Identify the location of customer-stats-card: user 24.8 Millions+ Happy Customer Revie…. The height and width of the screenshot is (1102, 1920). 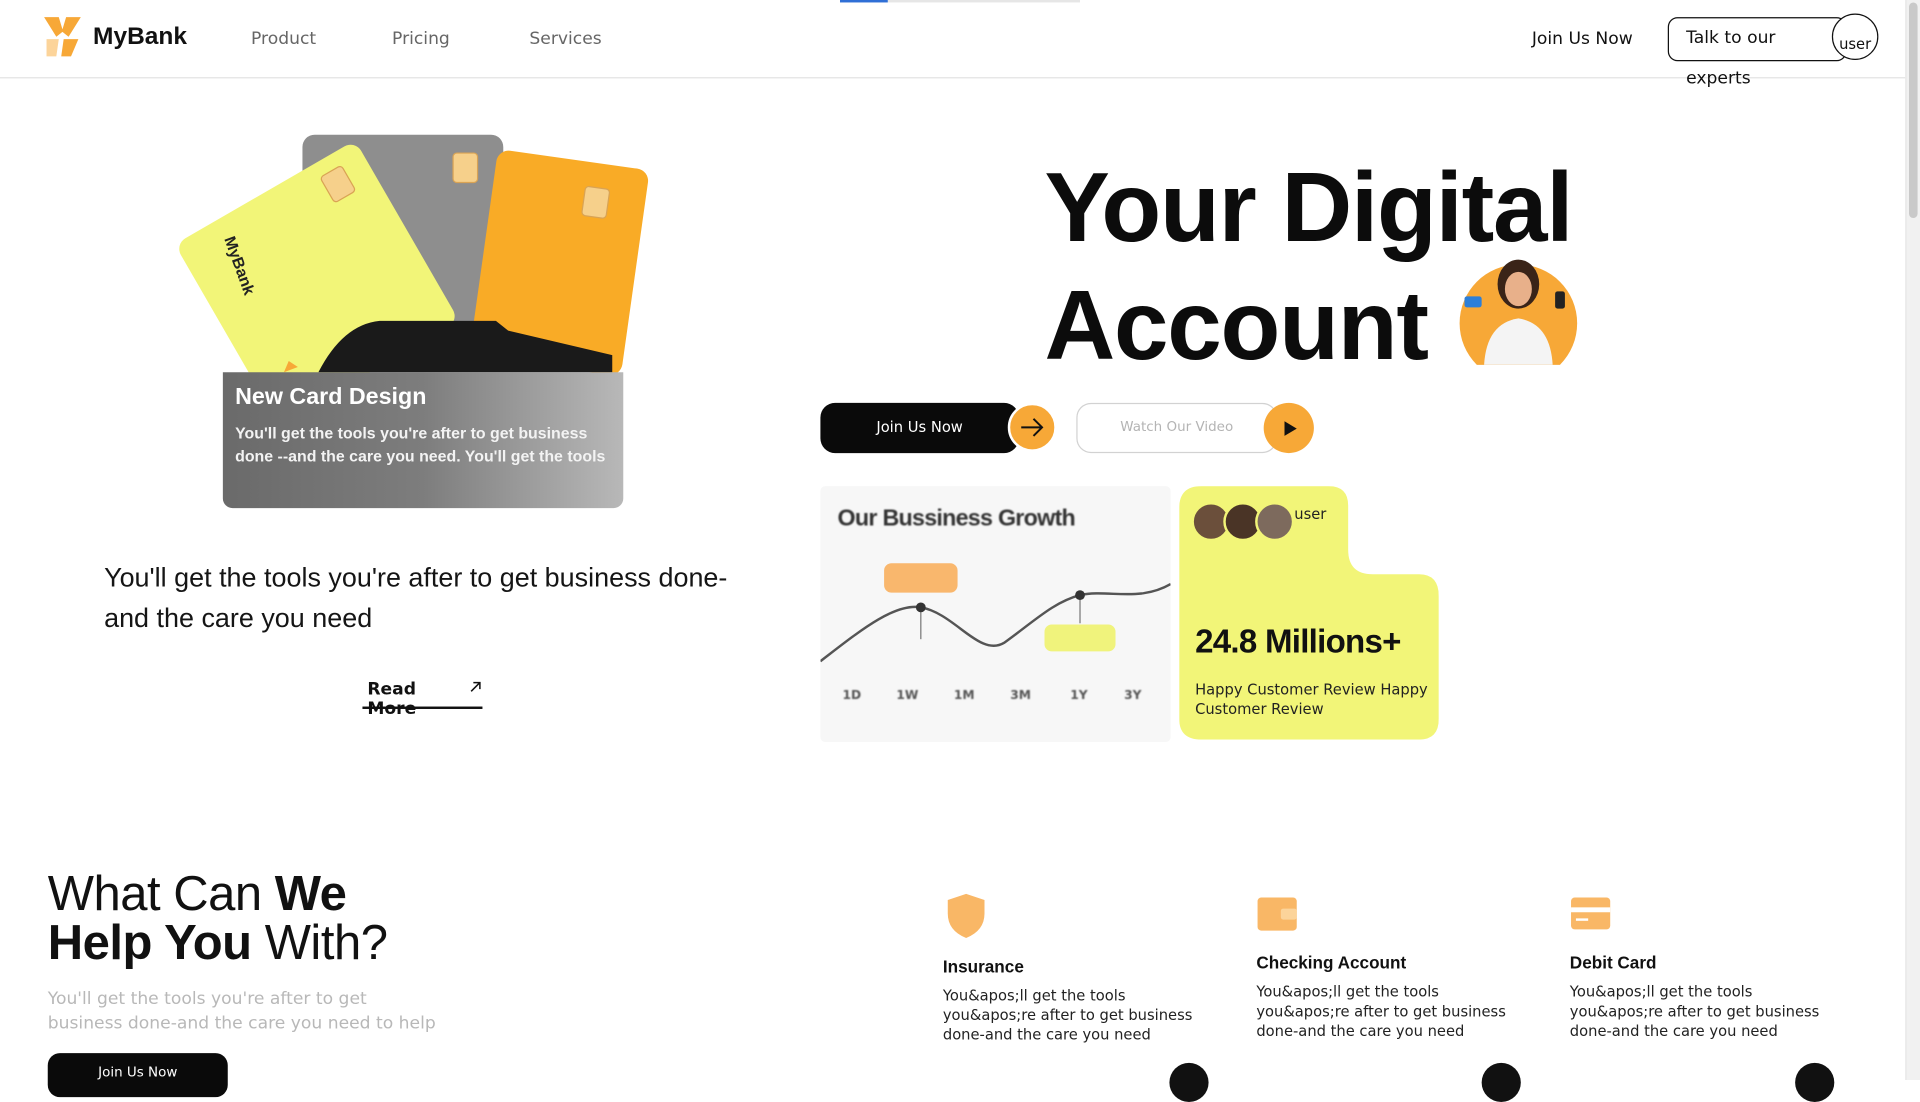
(1309, 613).